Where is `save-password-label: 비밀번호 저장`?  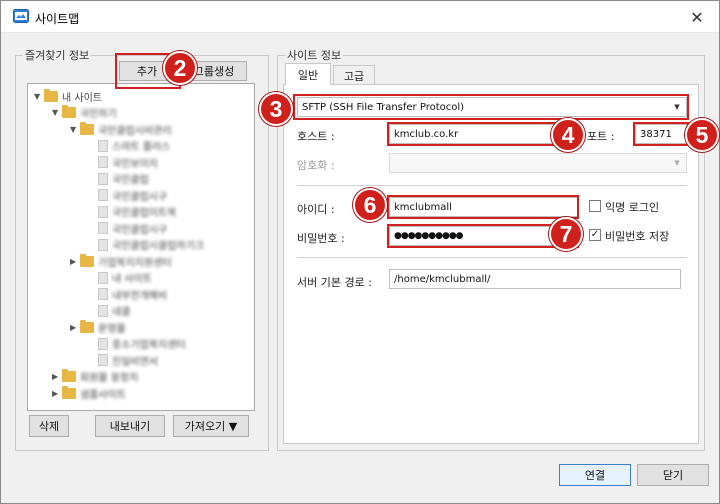
save-password-label: 비밀번호 저장 is located at coordinates (637, 236).